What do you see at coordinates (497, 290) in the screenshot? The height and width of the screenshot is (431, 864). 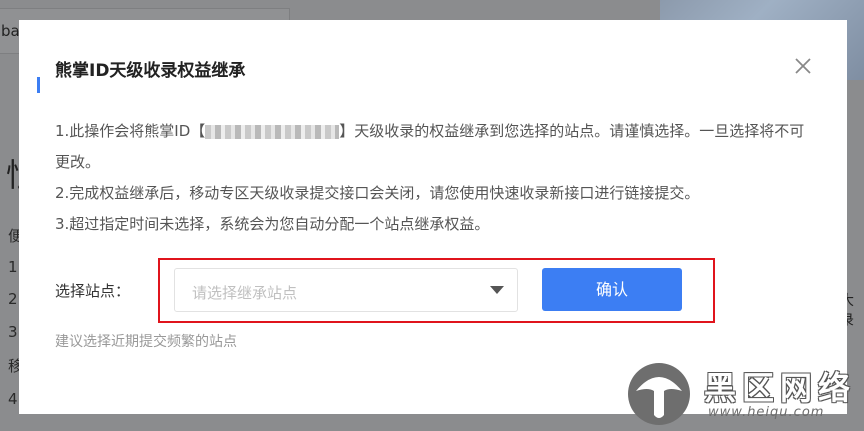 I see `caret-down-icon` at bounding box center [497, 290].